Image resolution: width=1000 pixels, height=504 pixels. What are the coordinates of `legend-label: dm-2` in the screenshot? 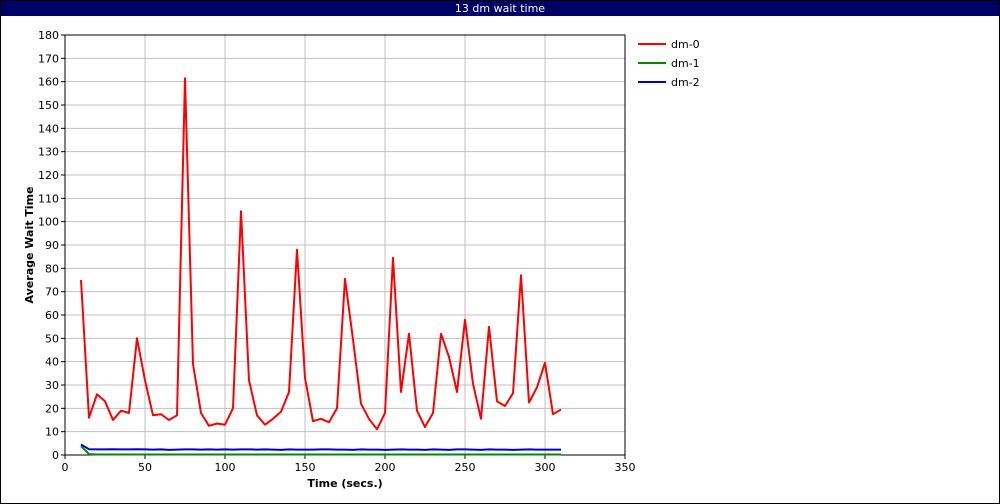 It's located at (685, 82).